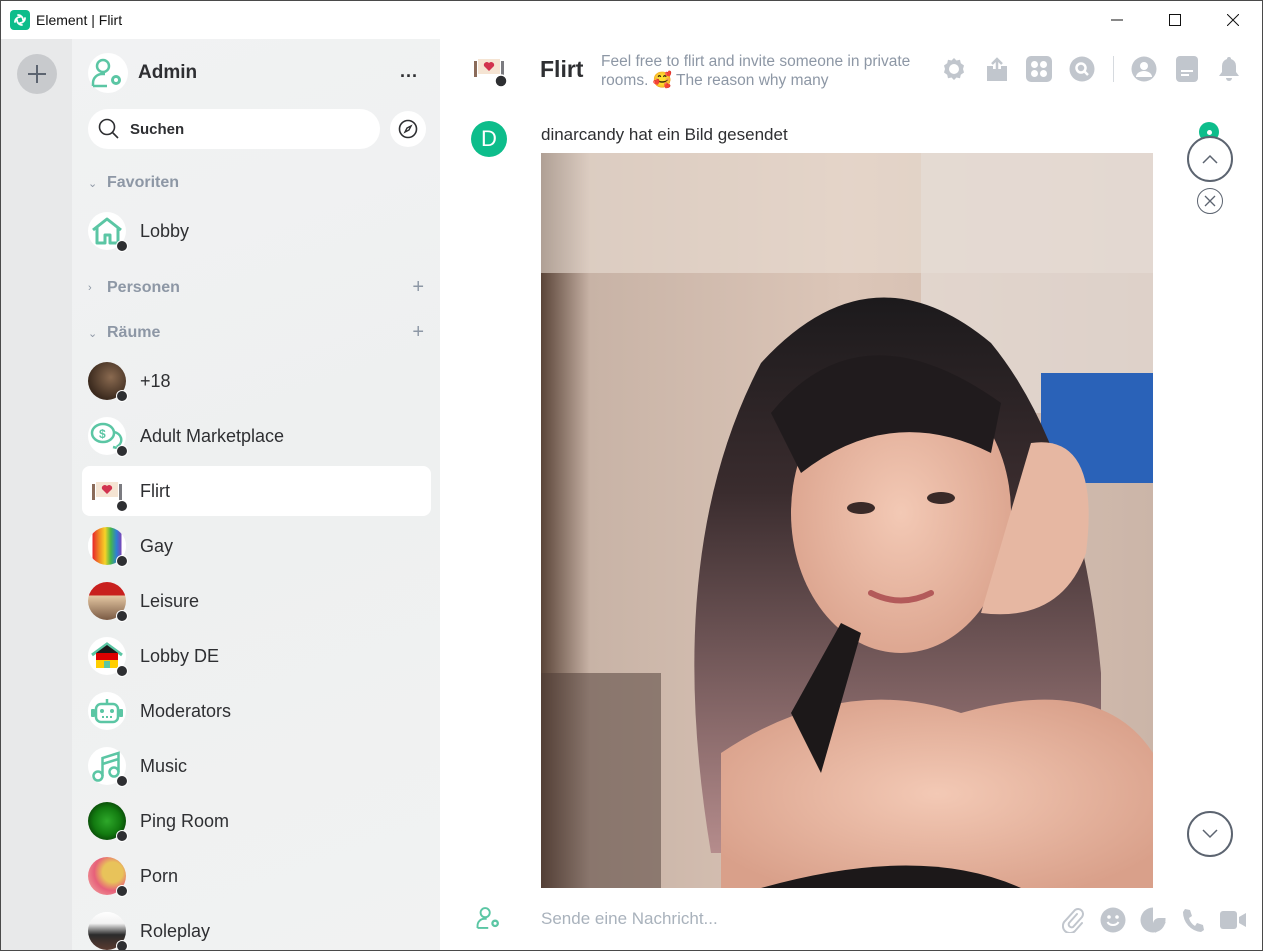 This screenshot has width=1263, height=951. Describe the element at coordinates (954, 69) in the screenshot. I see `room-settings-button` at that location.